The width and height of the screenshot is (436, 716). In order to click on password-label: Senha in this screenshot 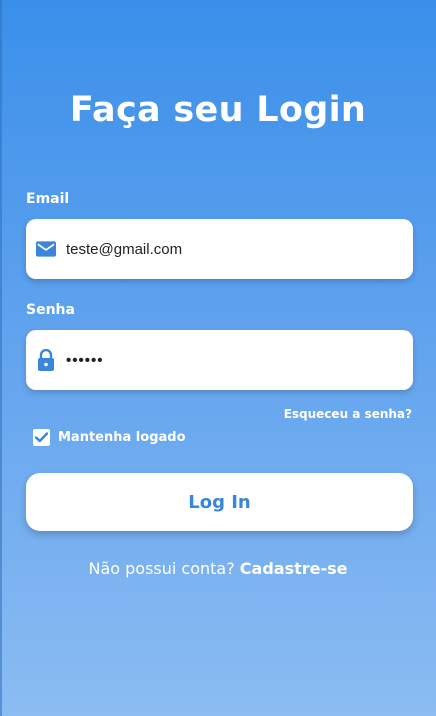, I will do `click(50, 310)`.